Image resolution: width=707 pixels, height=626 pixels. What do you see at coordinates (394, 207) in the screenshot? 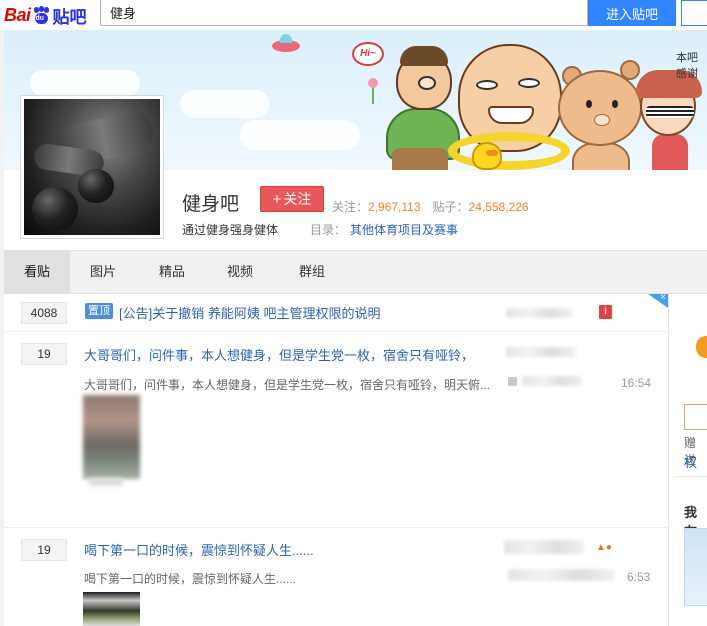
I see `followers-count: 2,967,113` at bounding box center [394, 207].